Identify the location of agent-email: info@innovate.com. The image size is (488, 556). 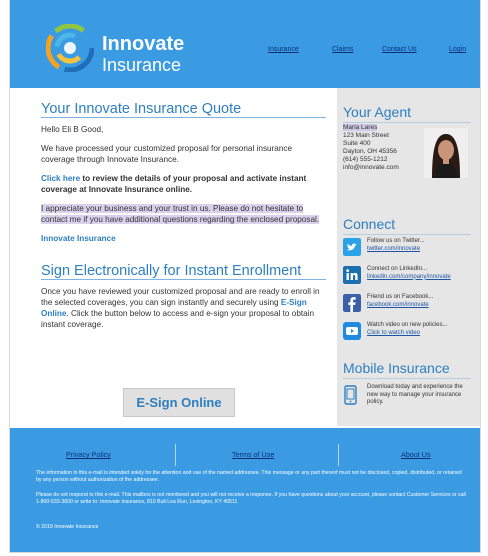
(371, 167).